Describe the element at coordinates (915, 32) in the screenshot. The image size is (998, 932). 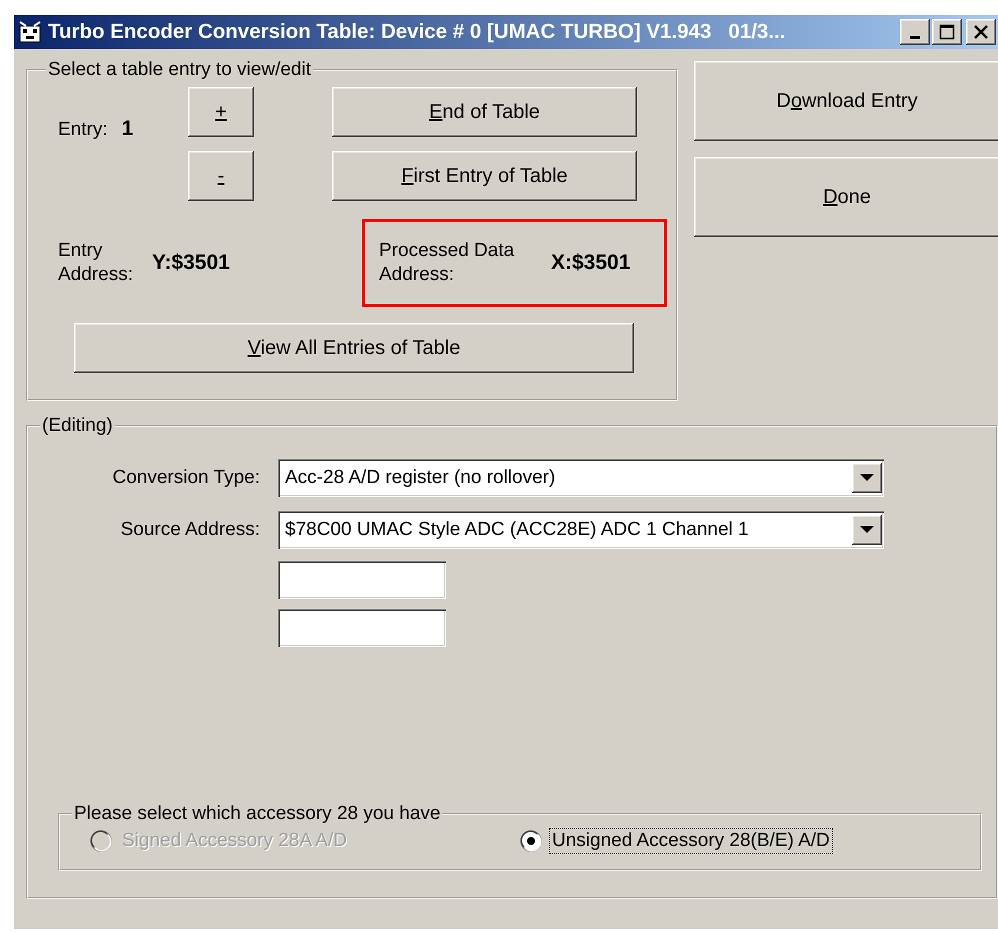
I see `minimize-button` at that location.